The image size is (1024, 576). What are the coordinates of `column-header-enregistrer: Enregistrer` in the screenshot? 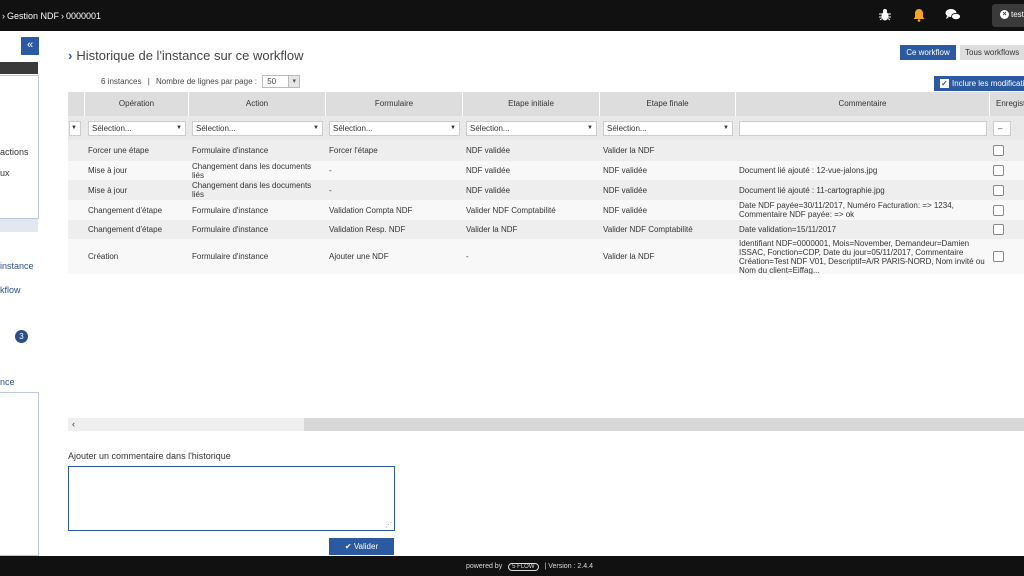 It's located at (1007, 104).